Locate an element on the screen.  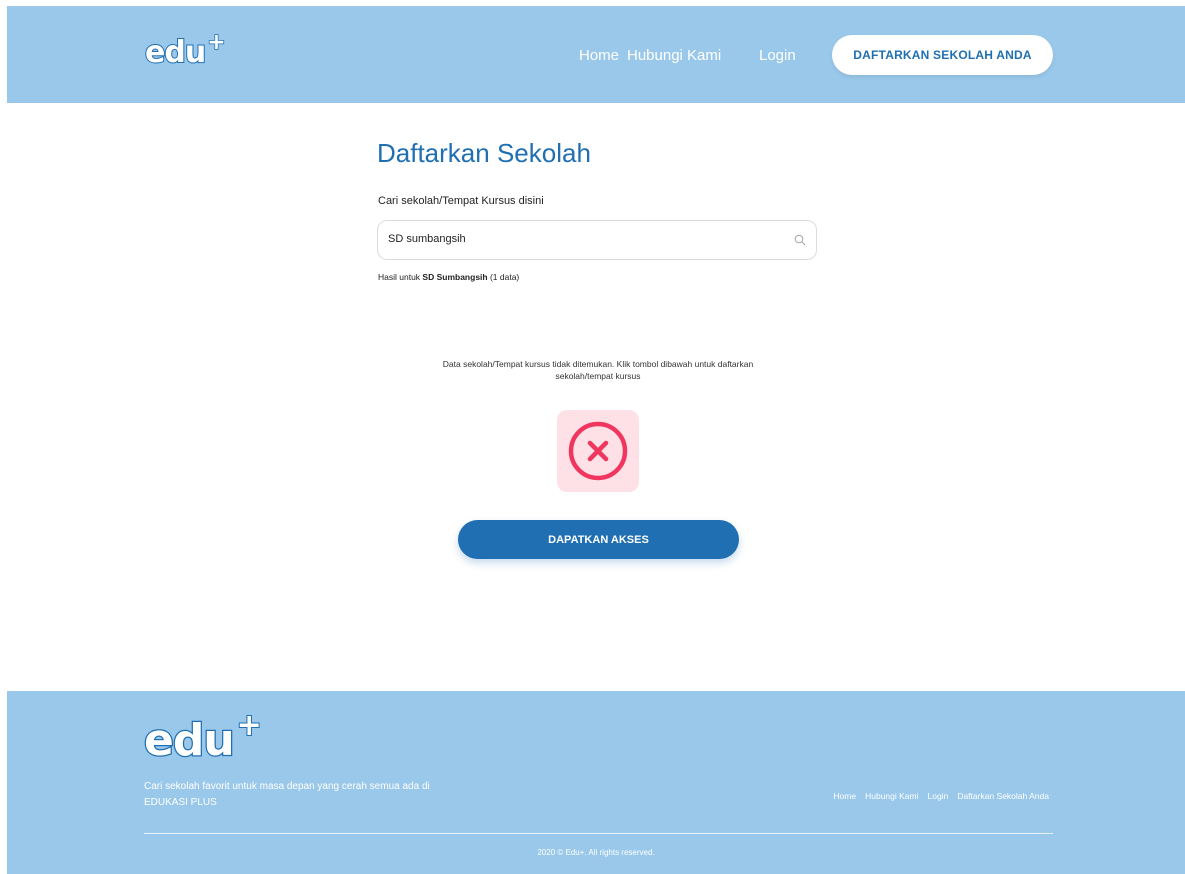
copyright: 2020 © Edu+. All rights reserved. is located at coordinates (596, 852).